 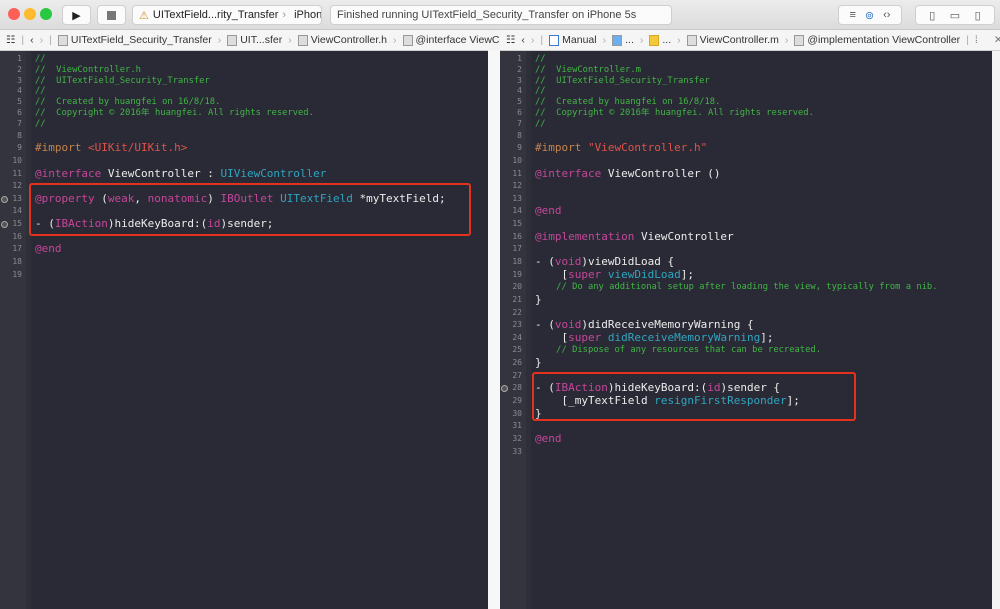 What do you see at coordinates (76, 15) in the screenshot?
I see `run-button: ▶` at bounding box center [76, 15].